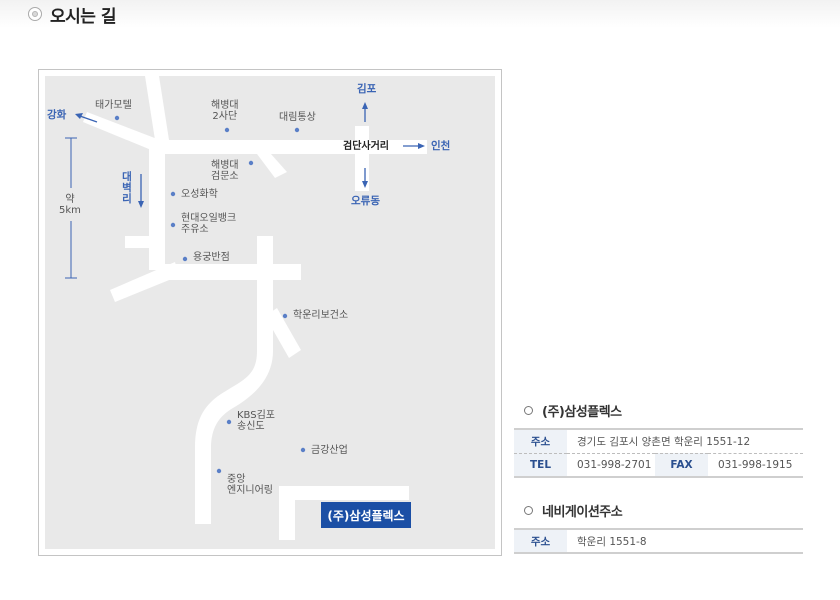  I want to click on label-yonggung: 용궁반점, so click(211, 257).